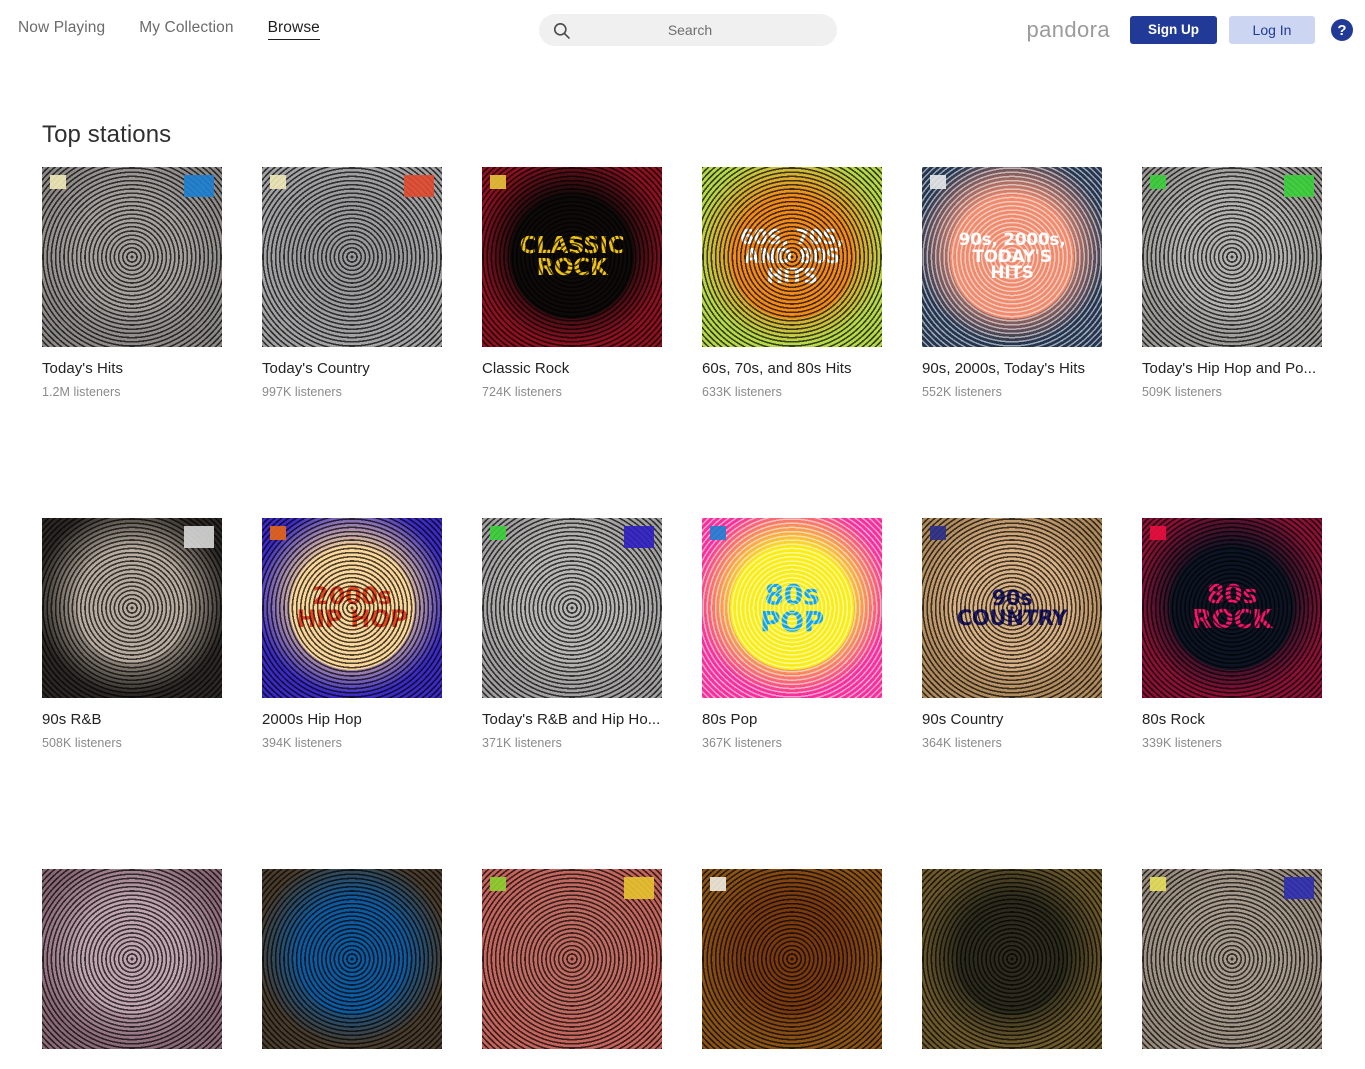 This screenshot has height=1069, width=1365. What do you see at coordinates (352, 720) in the screenshot?
I see `station-title: 2000s Hip Hop` at bounding box center [352, 720].